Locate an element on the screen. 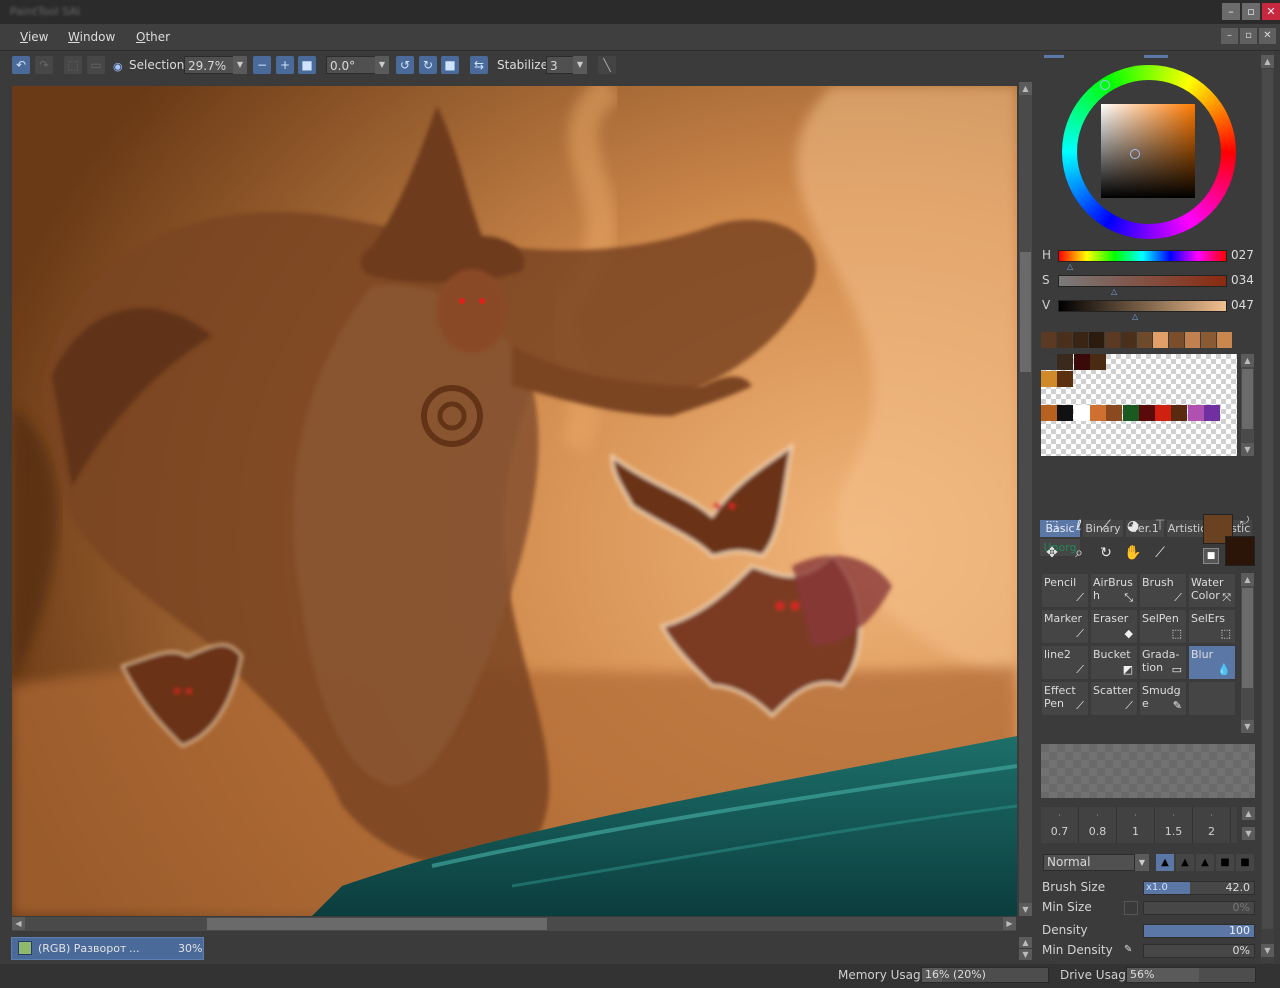  doc-minimize-button: – is located at coordinates (1229, 36).